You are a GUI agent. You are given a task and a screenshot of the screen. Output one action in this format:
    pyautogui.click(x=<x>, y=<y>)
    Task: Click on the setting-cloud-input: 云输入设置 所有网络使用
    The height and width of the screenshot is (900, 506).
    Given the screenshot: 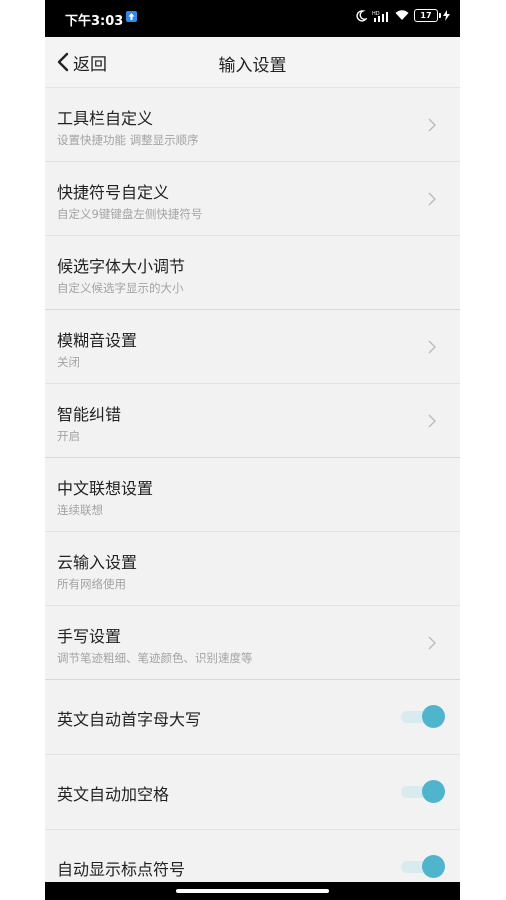 What is the action you would take?
    pyautogui.click(x=252, y=569)
    